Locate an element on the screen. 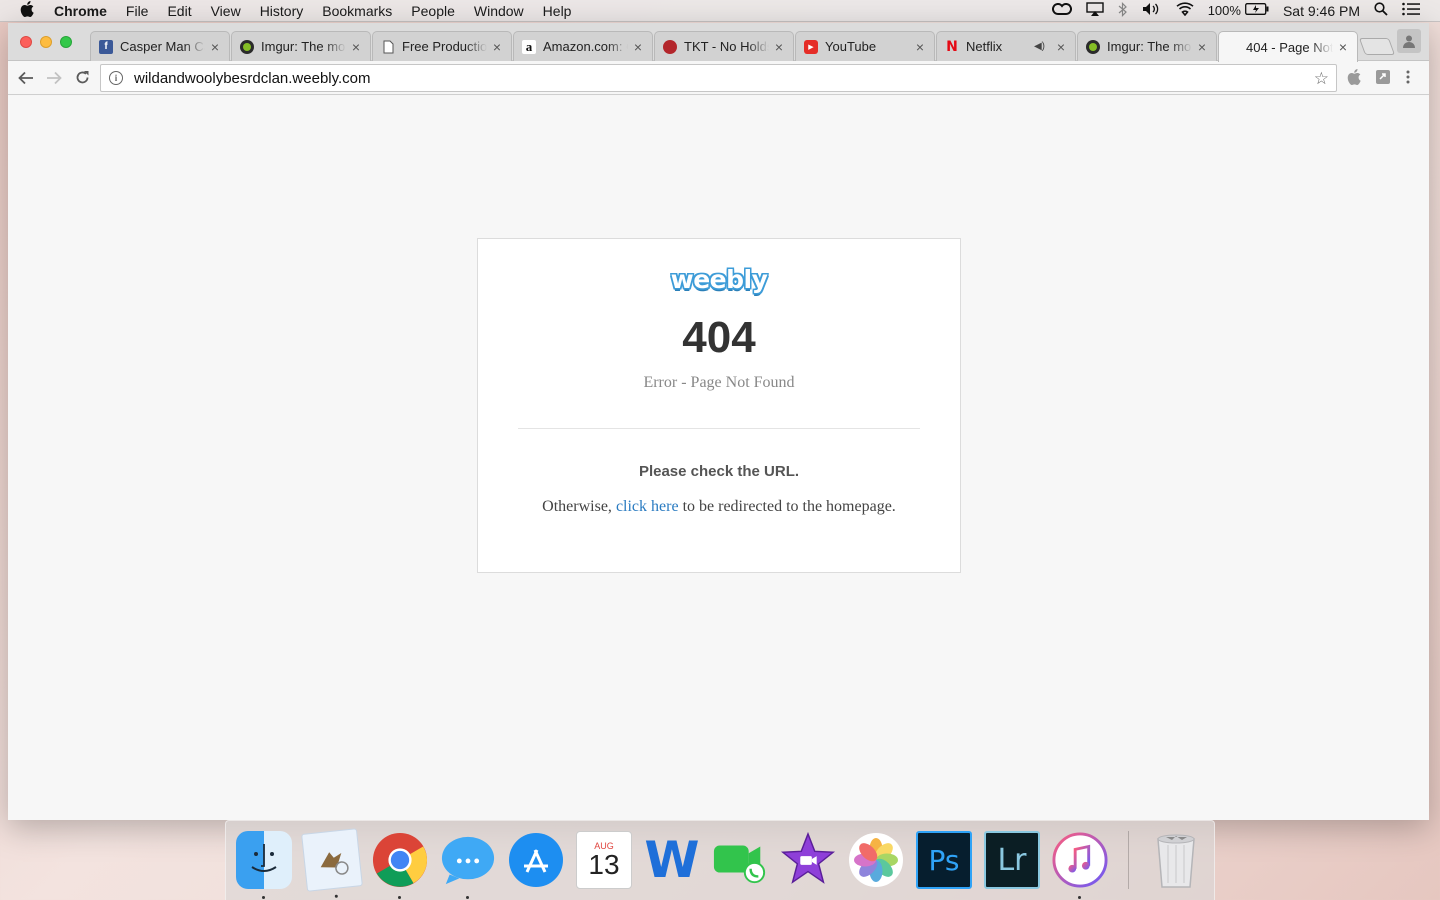 This screenshot has width=1440, height=900. tab-title: Free Productio is located at coordinates (444, 46).